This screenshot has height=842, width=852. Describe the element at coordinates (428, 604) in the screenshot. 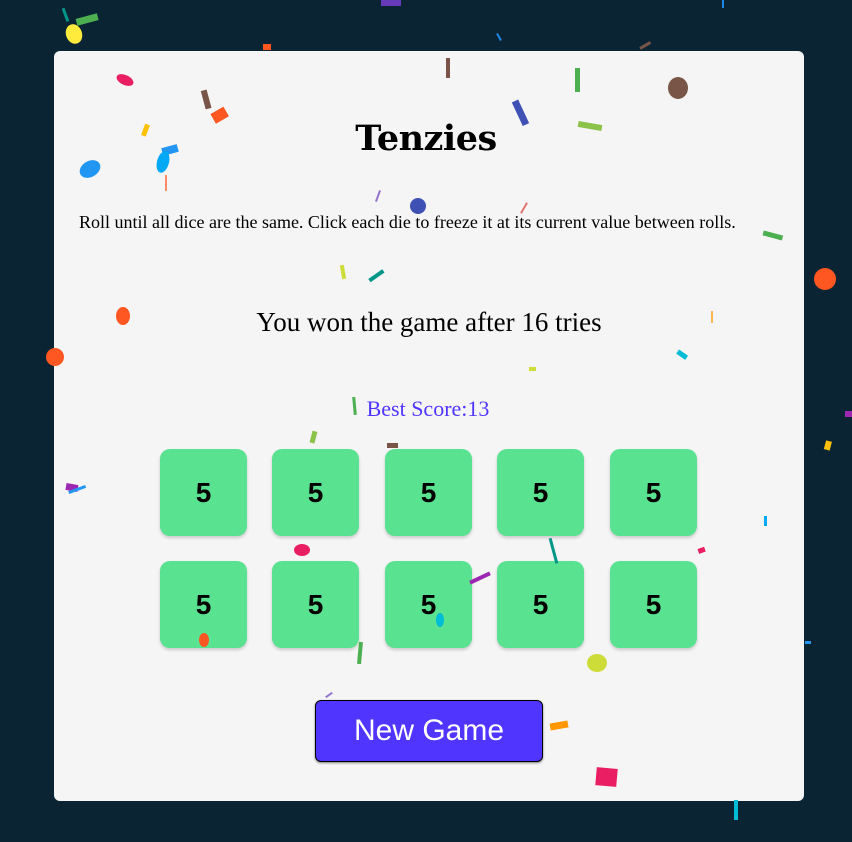

I see `die-8: 5` at that location.